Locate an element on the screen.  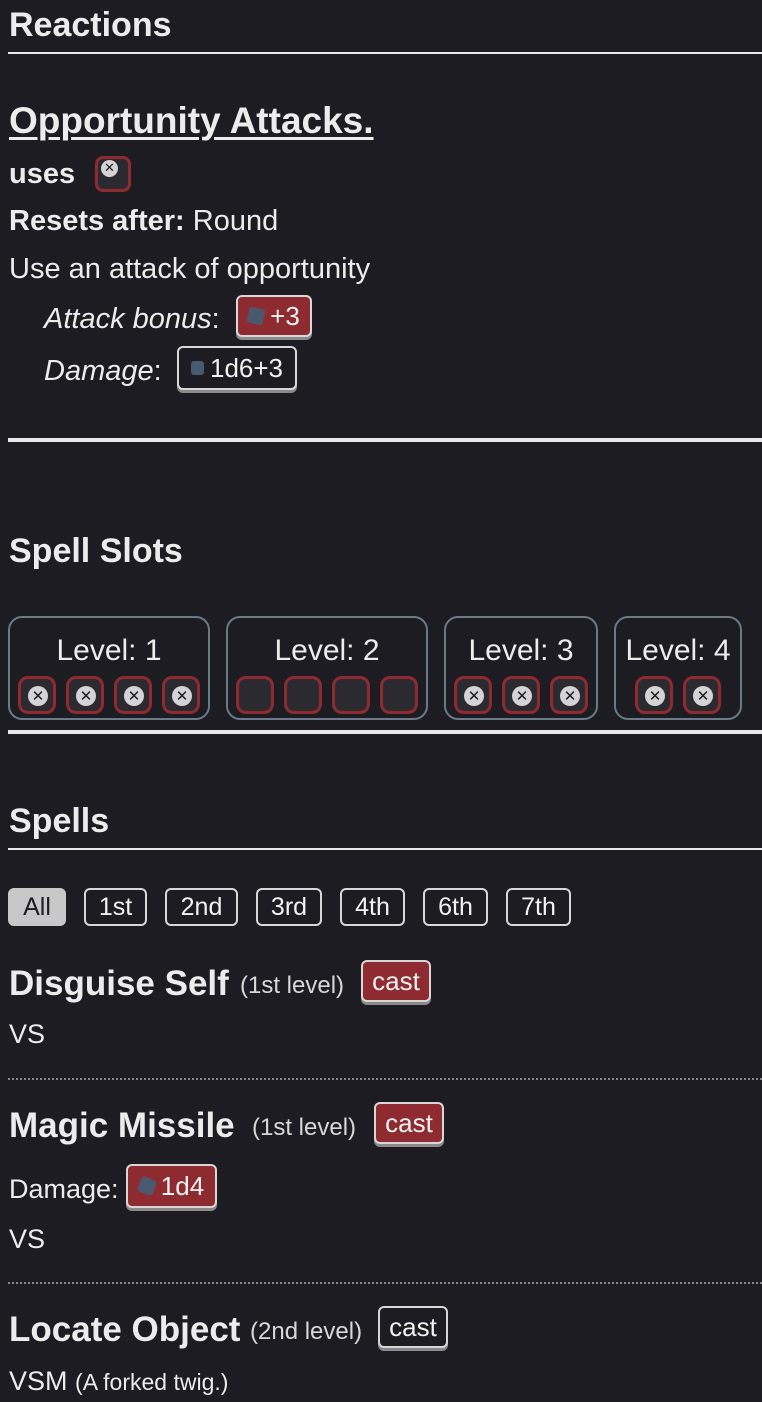
d4-icon is located at coordinates (147, 1186).